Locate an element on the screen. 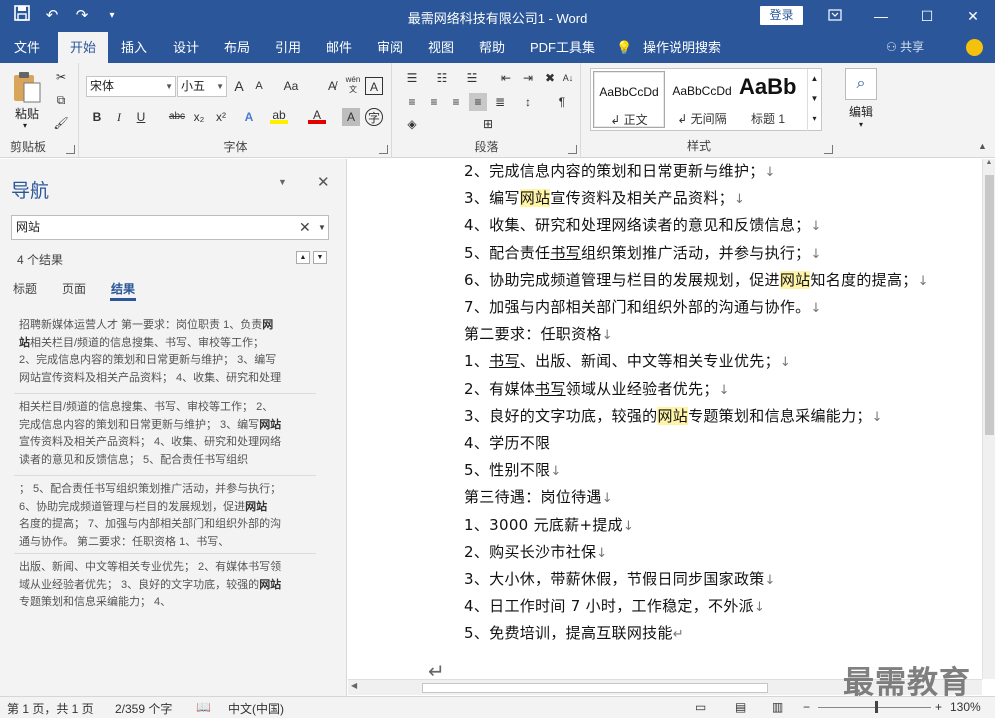 The image size is (995, 718). zoom-slider-thumb is located at coordinates (876, 707).